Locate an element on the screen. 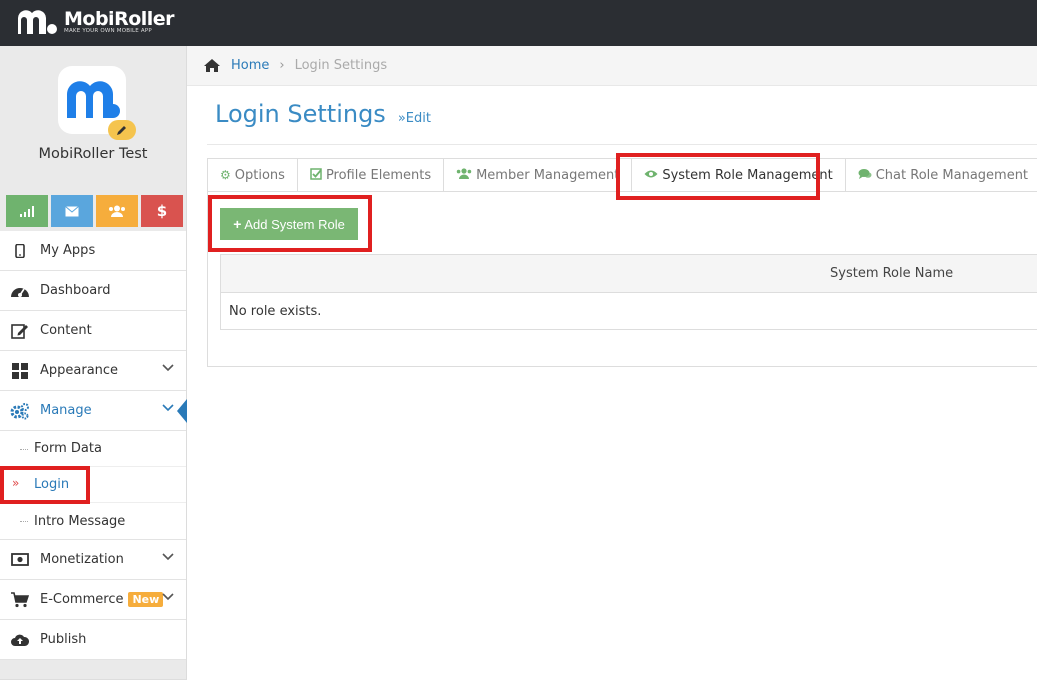  sidebar-item-appearance: Appearance is located at coordinates (93, 371).